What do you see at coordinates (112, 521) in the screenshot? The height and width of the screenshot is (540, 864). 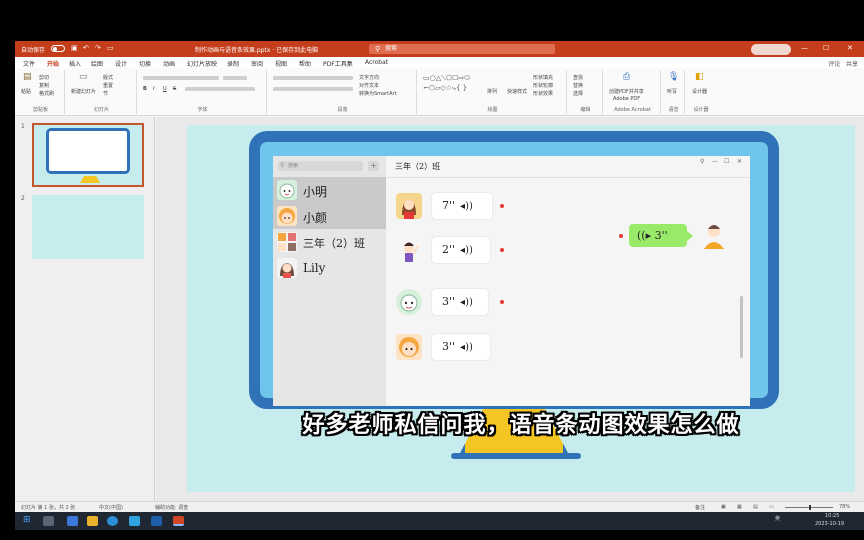 I see `edge-browser-icon` at bounding box center [112, 521].